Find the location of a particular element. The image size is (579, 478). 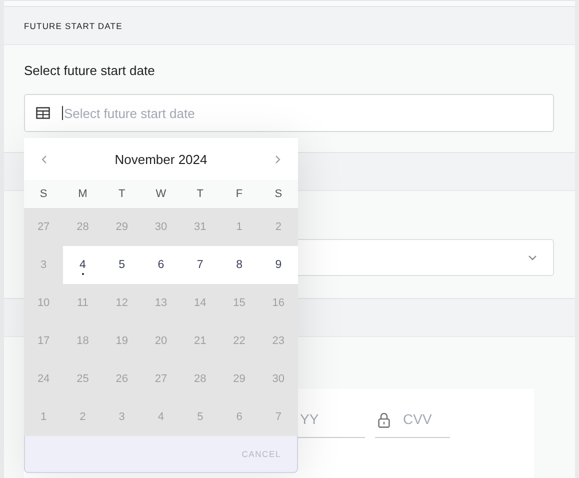

calendar-day: 8 is located at coordinates (239, 265).